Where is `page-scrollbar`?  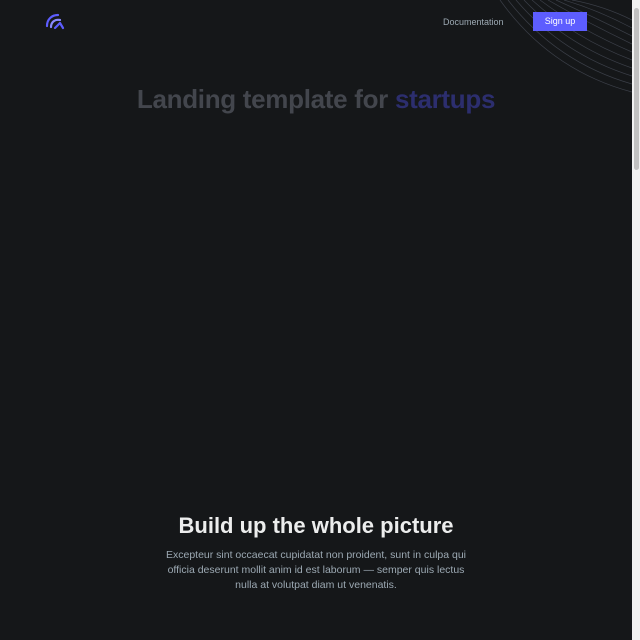 page-scrollbar is located at coordinates (636, 320).